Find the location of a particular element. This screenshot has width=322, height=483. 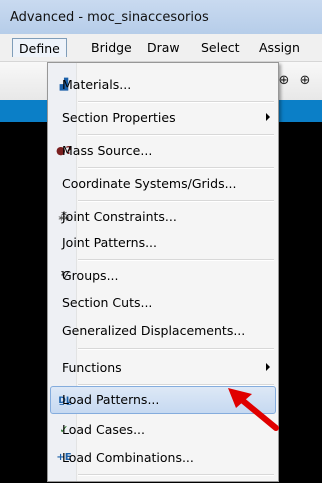

window-title: Advanced - moc_sinaccesorios is located at coordinates (109, 17).